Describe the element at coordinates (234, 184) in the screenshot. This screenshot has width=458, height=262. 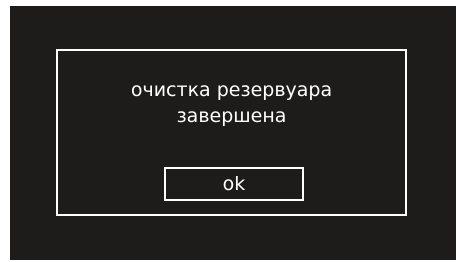
I see `ok-button: ok` at that location.